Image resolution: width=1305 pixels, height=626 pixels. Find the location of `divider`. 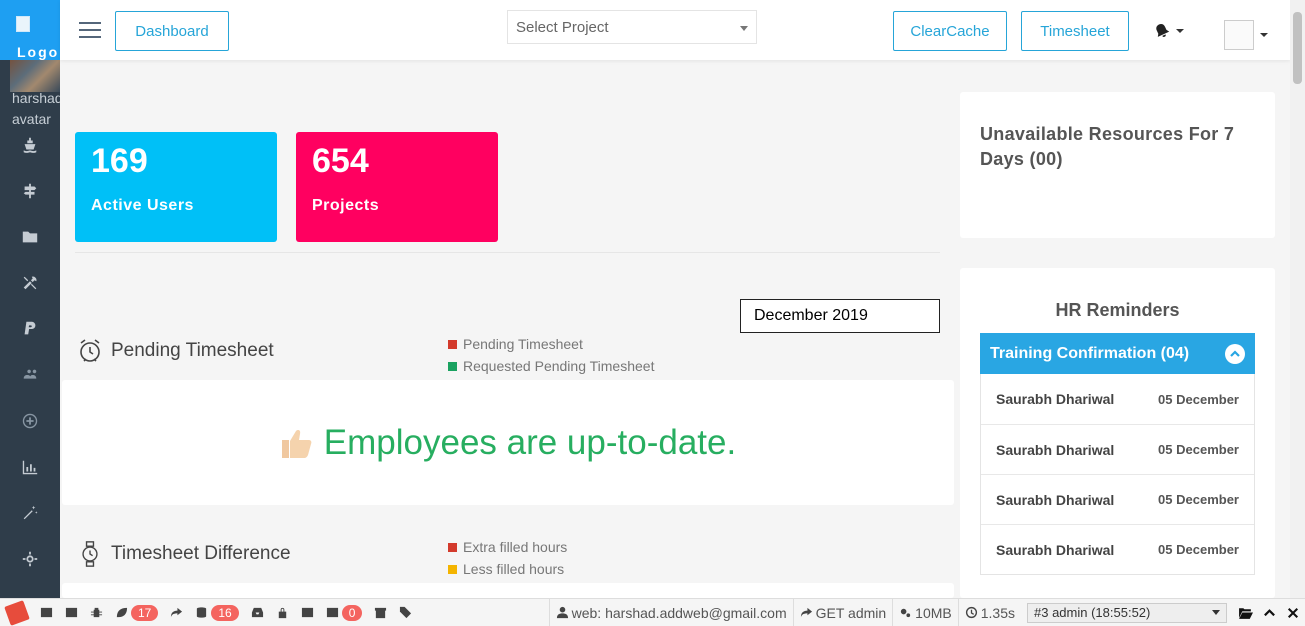

divider is located at coordinates (507, 252).